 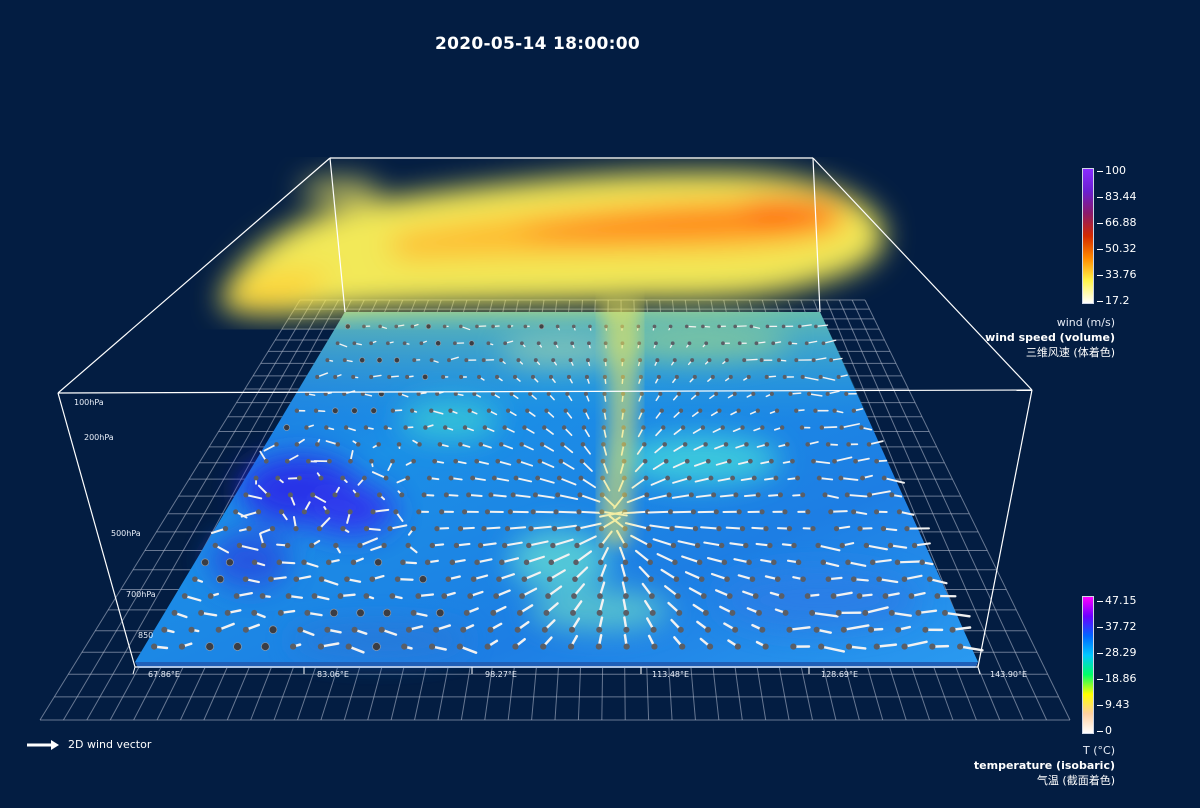 I want to click on wind-tick: 50.32, so click(x=1117, y=248).